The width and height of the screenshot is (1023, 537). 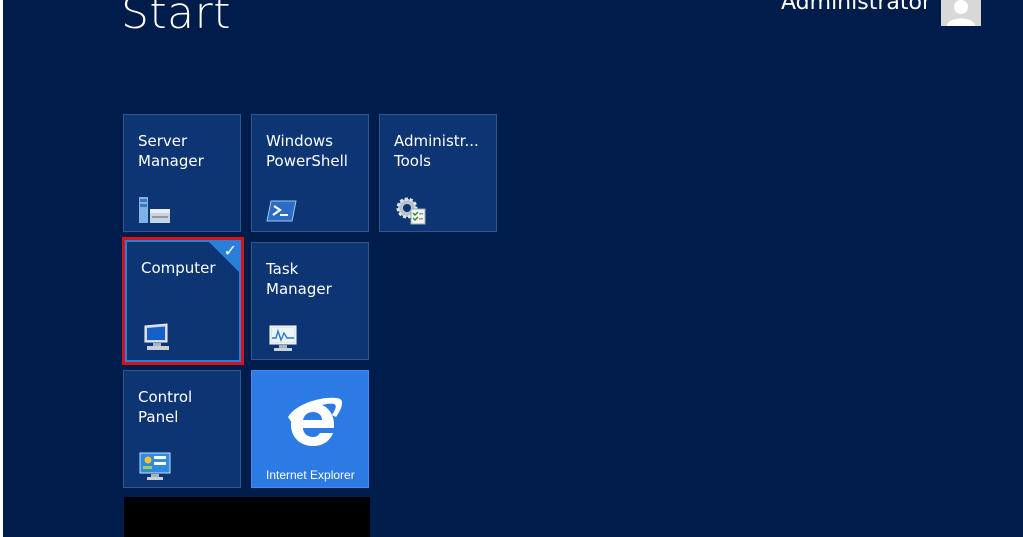 I want to click on user-avatar-icon, so click(x=961, y=13).